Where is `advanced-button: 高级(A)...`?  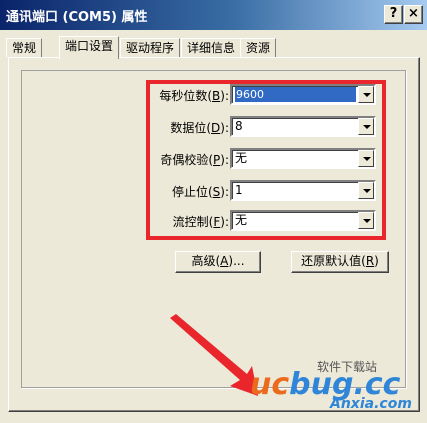 advanced-button: 高级(A)... is located at coordinates (218, 262).